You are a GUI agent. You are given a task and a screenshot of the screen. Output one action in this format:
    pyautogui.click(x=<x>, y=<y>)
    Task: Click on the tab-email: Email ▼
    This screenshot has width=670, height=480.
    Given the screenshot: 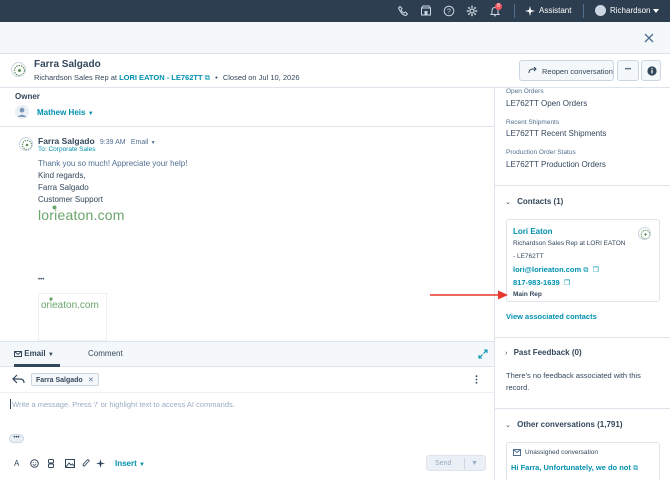 What is the action you would take?
    pyautogui.click(x=34, y=353)
    